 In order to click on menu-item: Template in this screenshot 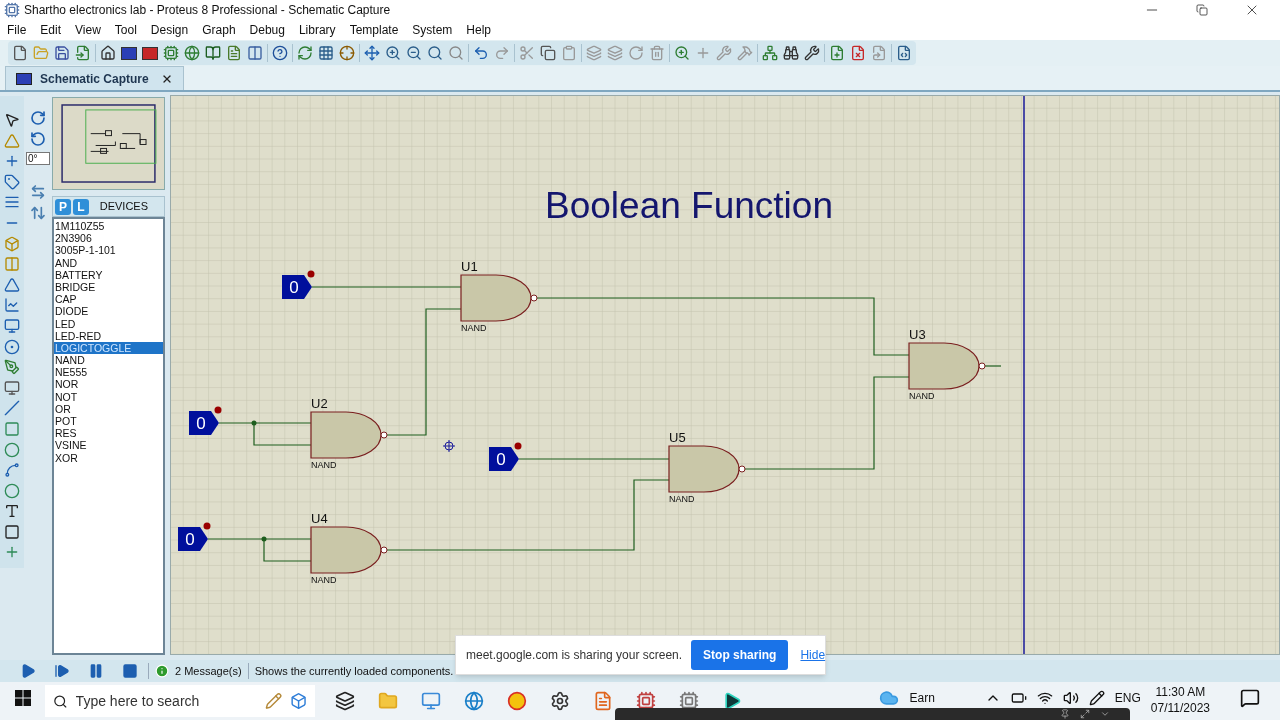, I will do `click(374, 30)`.